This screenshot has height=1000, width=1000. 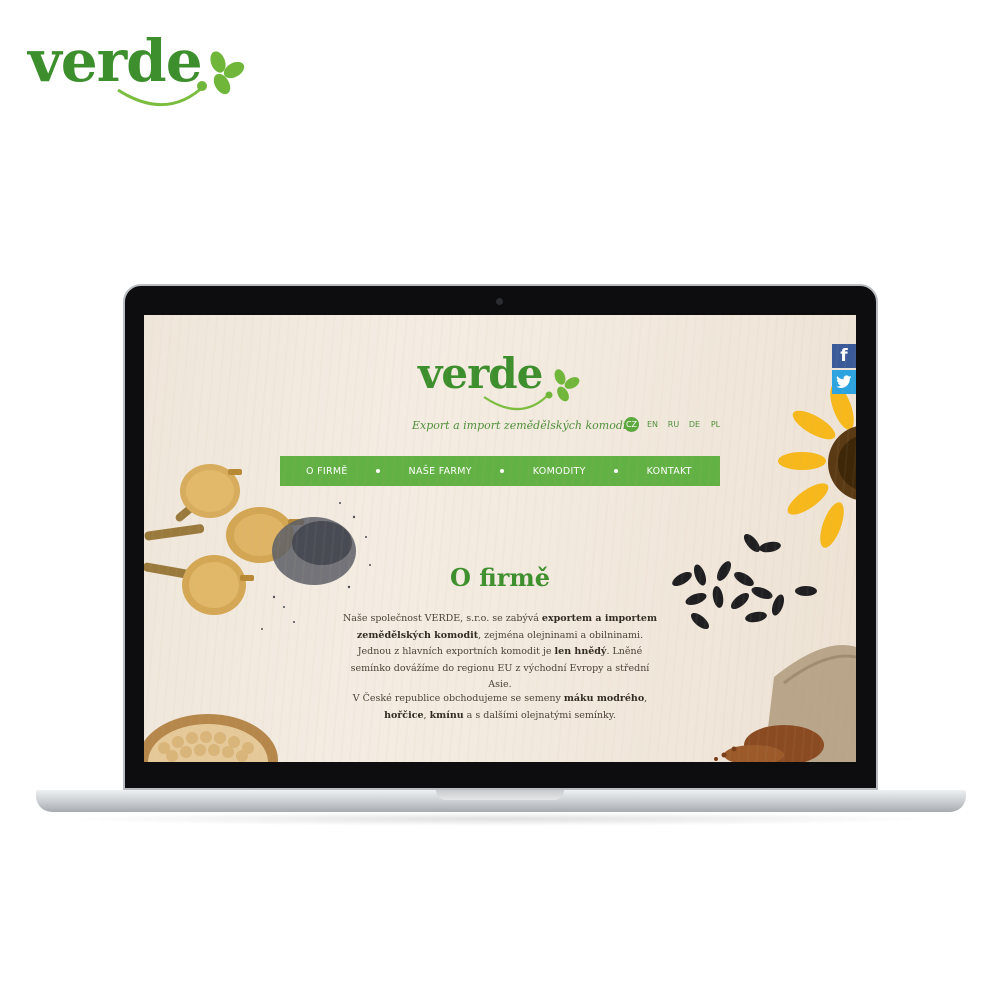 What do you see at coordinates (327, 471) in the screenshot?
I see `nav-item-o-firme: O FIRMĚ` at bounding box center [327, 471].